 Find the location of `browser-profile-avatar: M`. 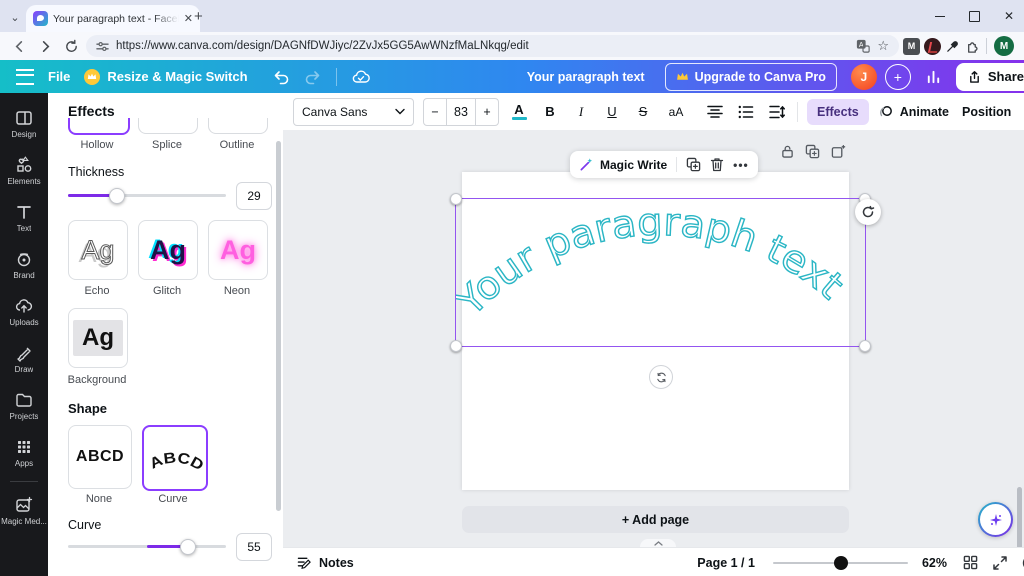

browser-profile-avatar: M is located at coordinates (1004, 46).